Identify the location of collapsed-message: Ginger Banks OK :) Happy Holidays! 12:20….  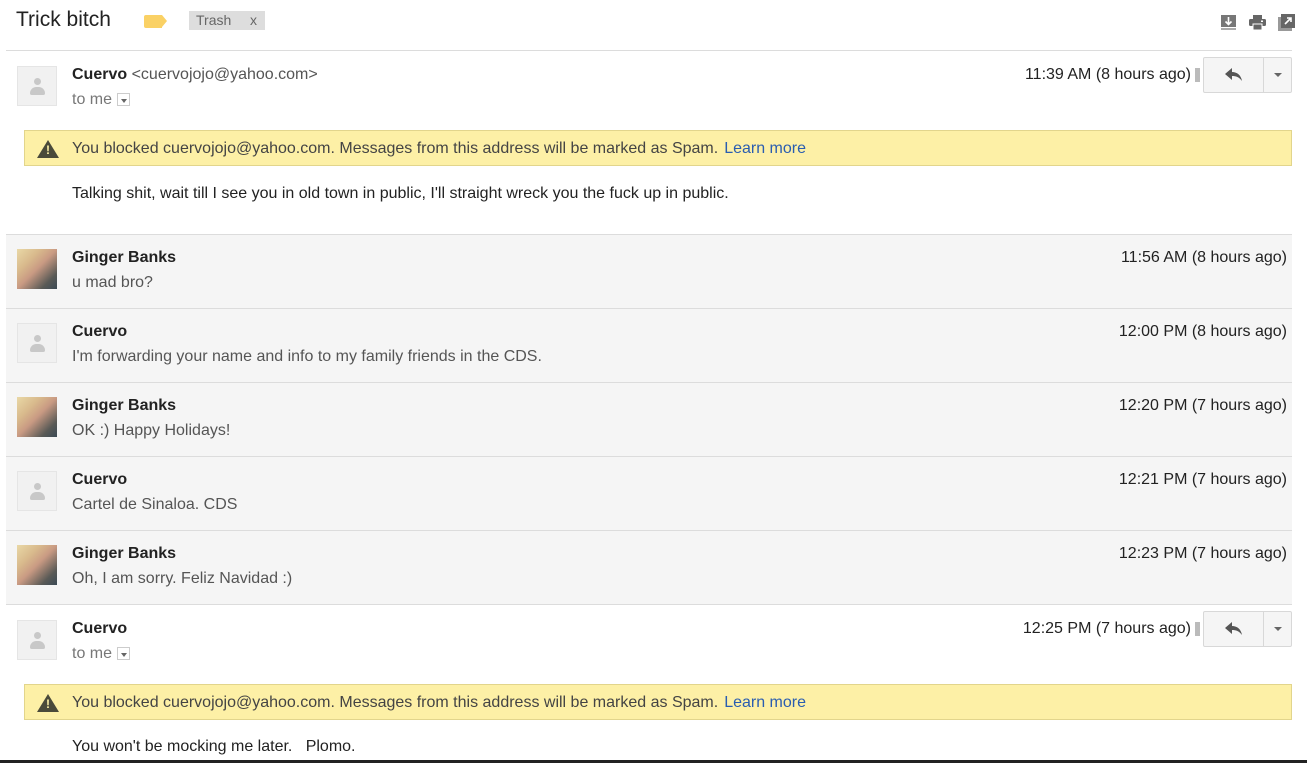
(649, 420).